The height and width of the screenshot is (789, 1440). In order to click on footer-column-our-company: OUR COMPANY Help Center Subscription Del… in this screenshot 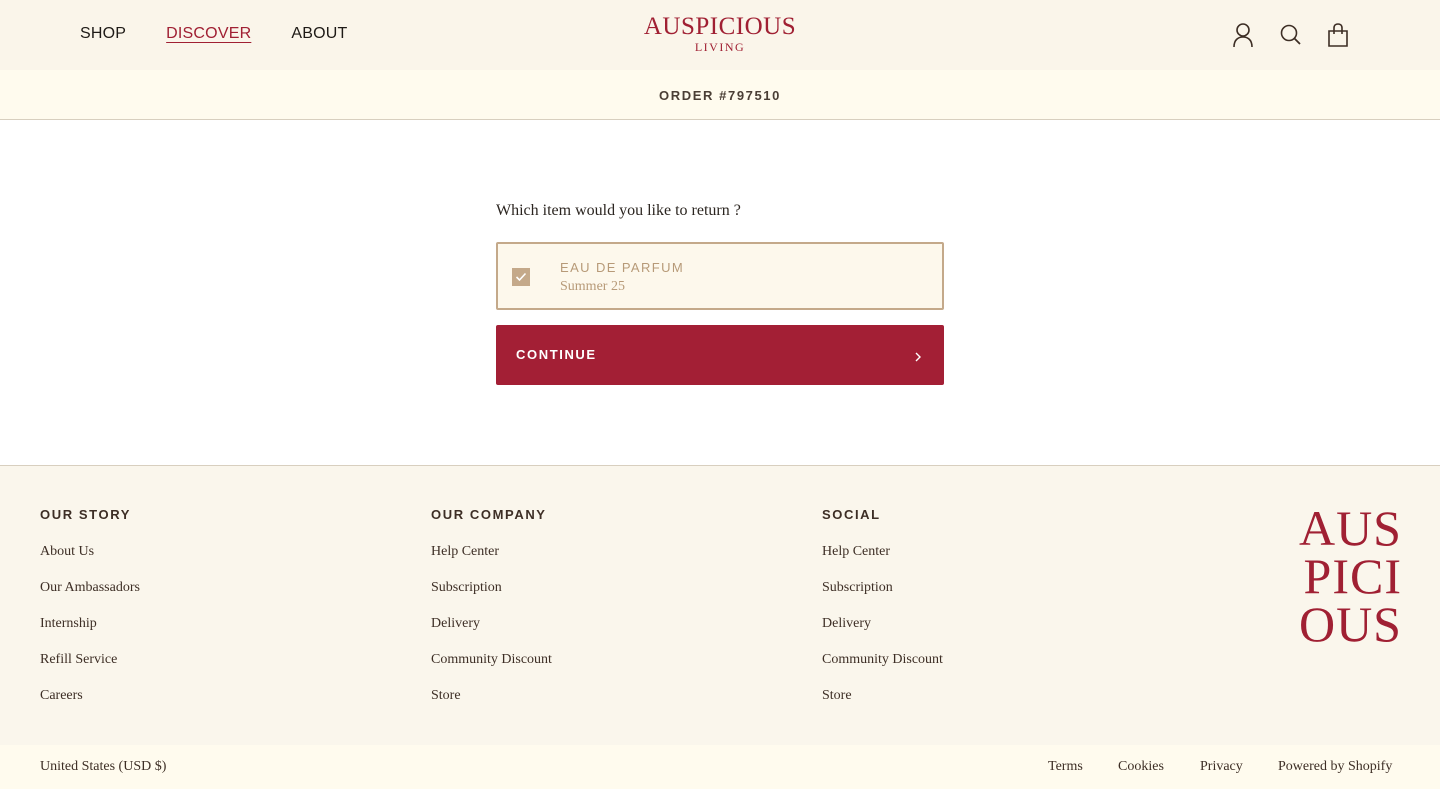, I will do `click(491, 615)`.